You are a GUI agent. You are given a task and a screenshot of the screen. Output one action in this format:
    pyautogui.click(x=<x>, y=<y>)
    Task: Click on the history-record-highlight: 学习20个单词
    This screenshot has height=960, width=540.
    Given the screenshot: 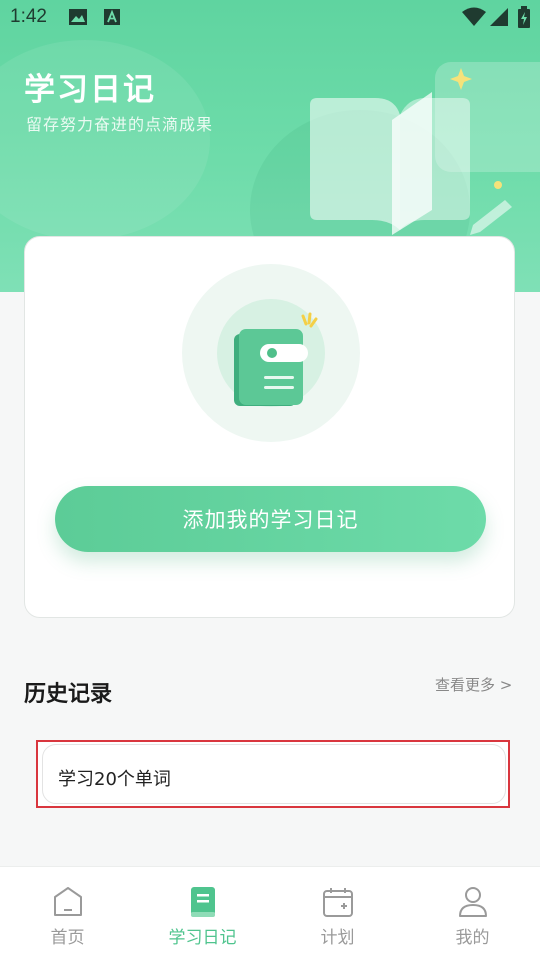 What is the action you would take?
    pyautogui.click(x=273, y=774)
    